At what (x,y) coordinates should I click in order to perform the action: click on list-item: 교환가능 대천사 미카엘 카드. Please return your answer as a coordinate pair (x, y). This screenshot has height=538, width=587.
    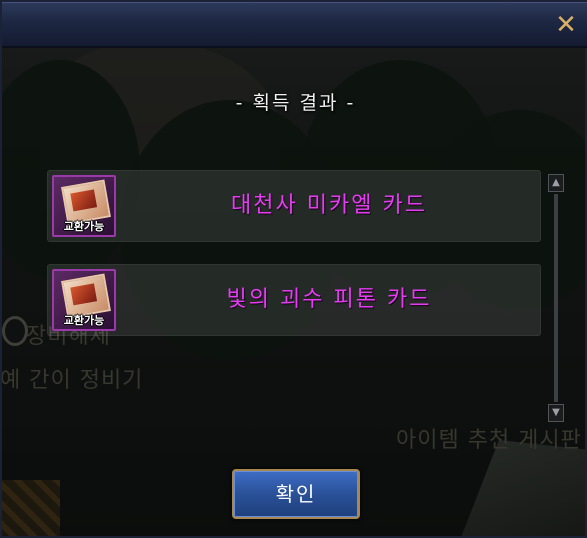
    Looking at the image, I should click on (294, 206).